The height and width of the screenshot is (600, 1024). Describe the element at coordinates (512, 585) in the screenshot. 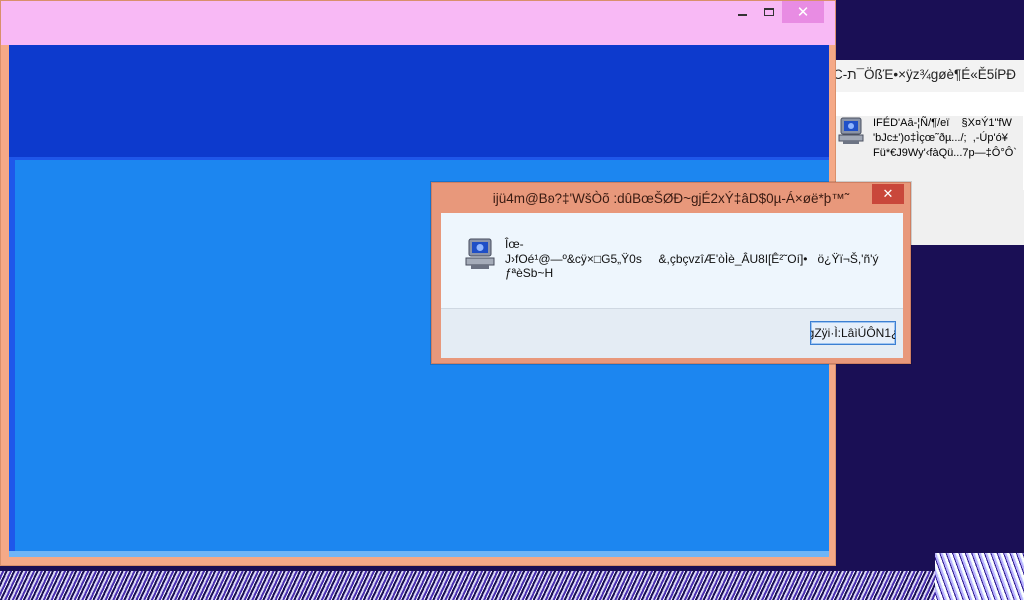

I see `glitch-band-bottom` at that location.